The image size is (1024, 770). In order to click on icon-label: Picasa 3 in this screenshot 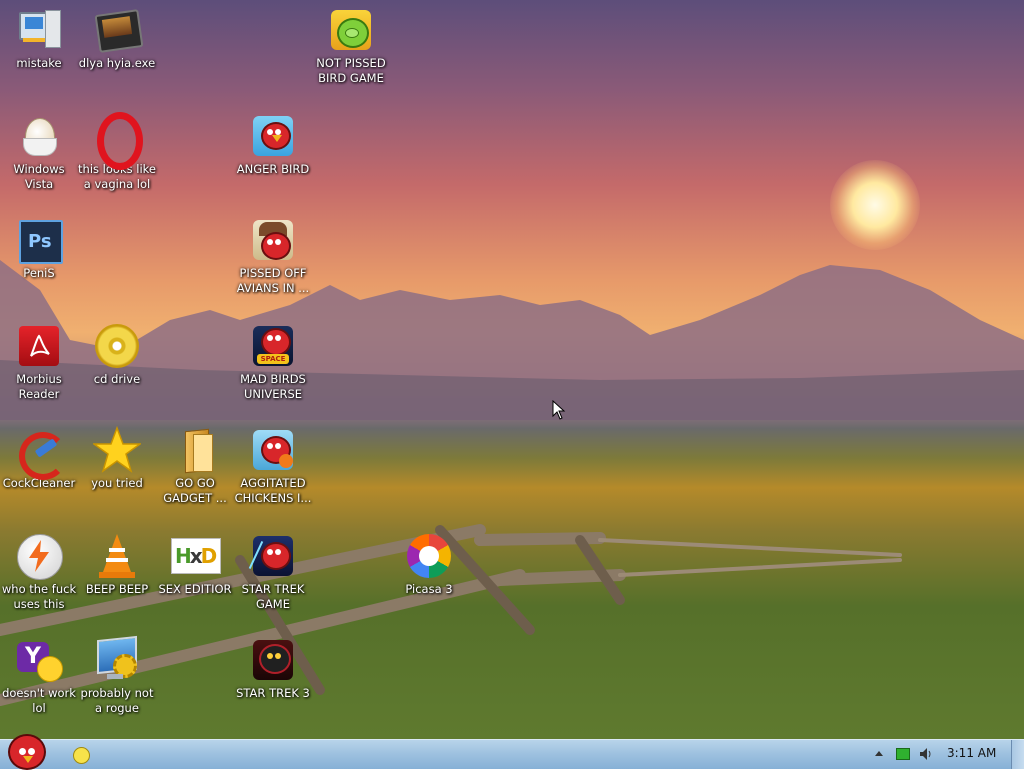, I will do `click(429, 589)`.